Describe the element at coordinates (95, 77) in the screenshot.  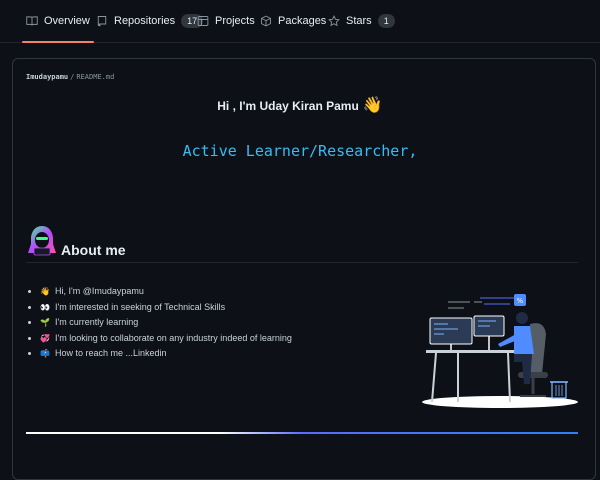
I see `readme-file-name: README.md` at that location.